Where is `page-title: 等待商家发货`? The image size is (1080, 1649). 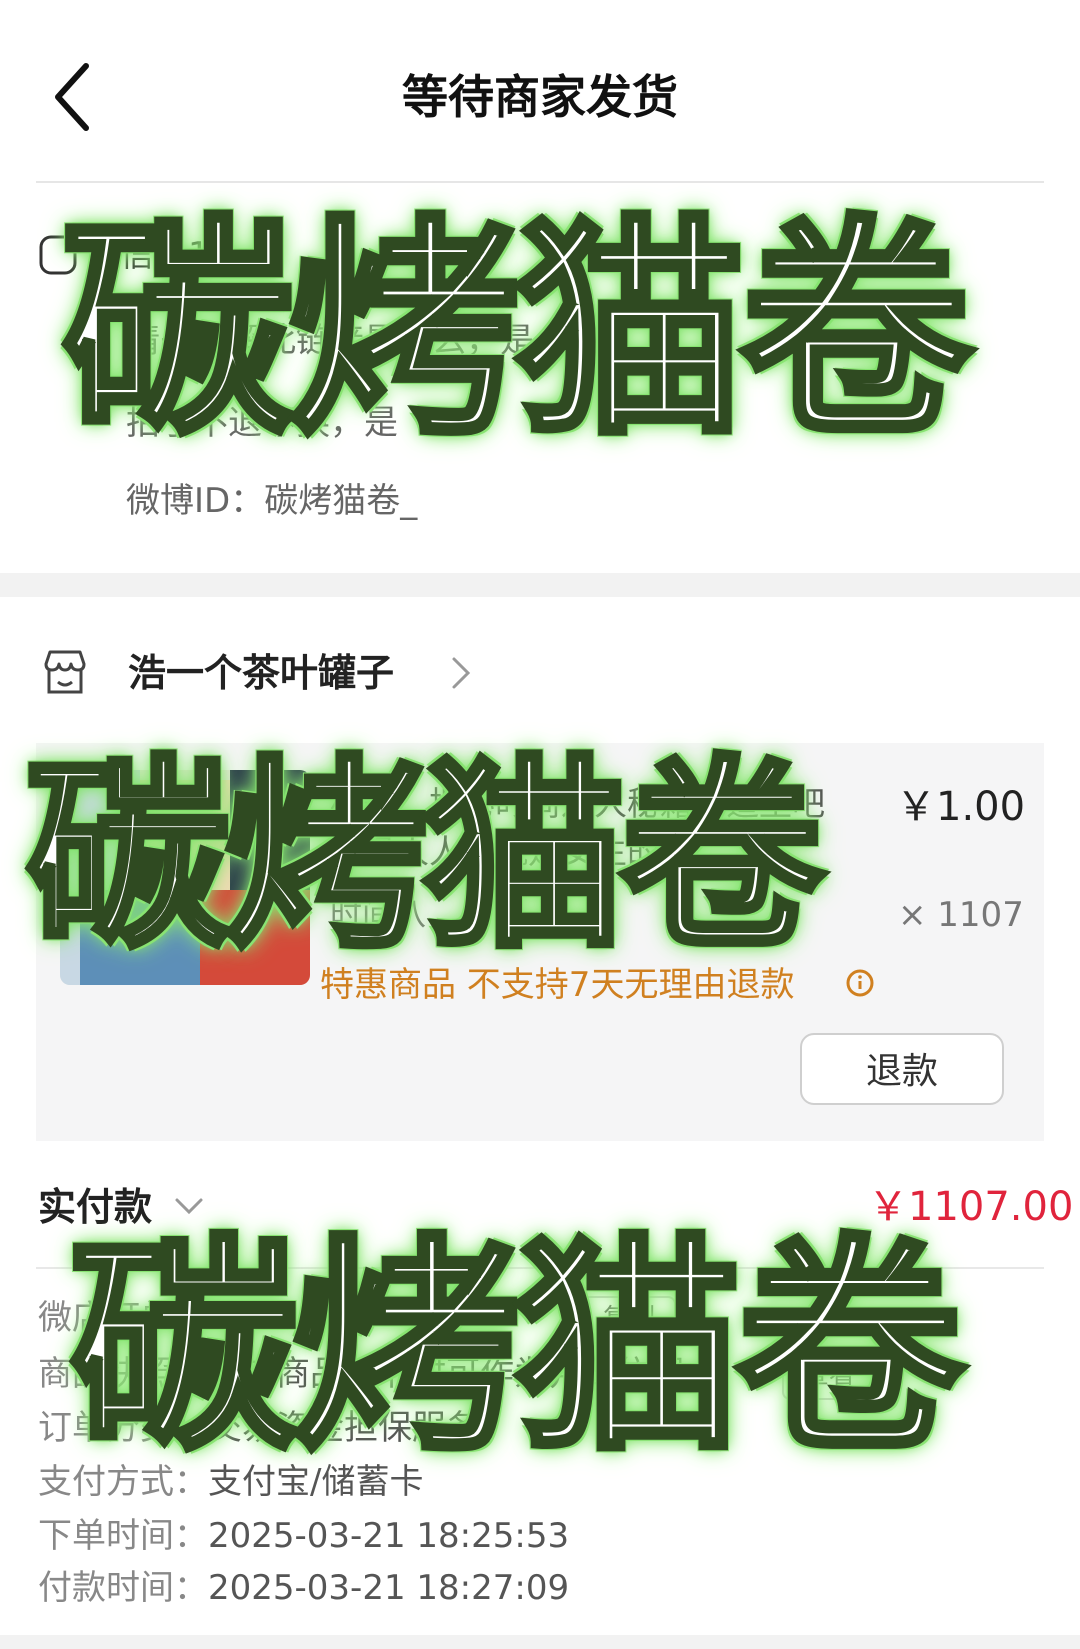 page-title: 等待商家发货 is located at coordinates (540, 97).